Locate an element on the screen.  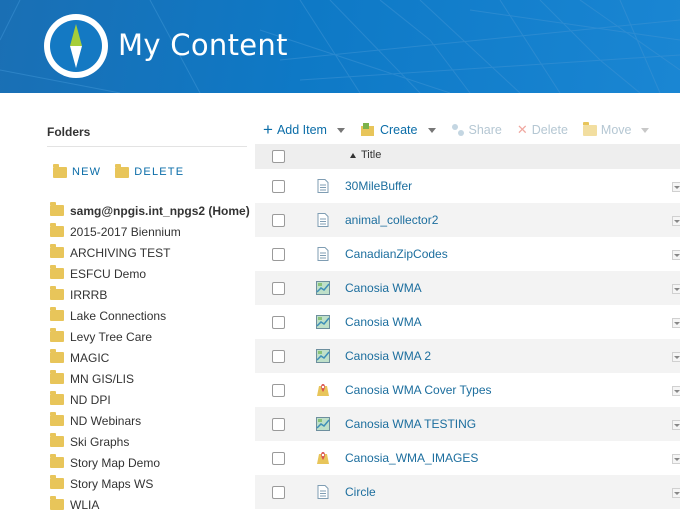
table-row: Circle is located at coordinates (467, 492).